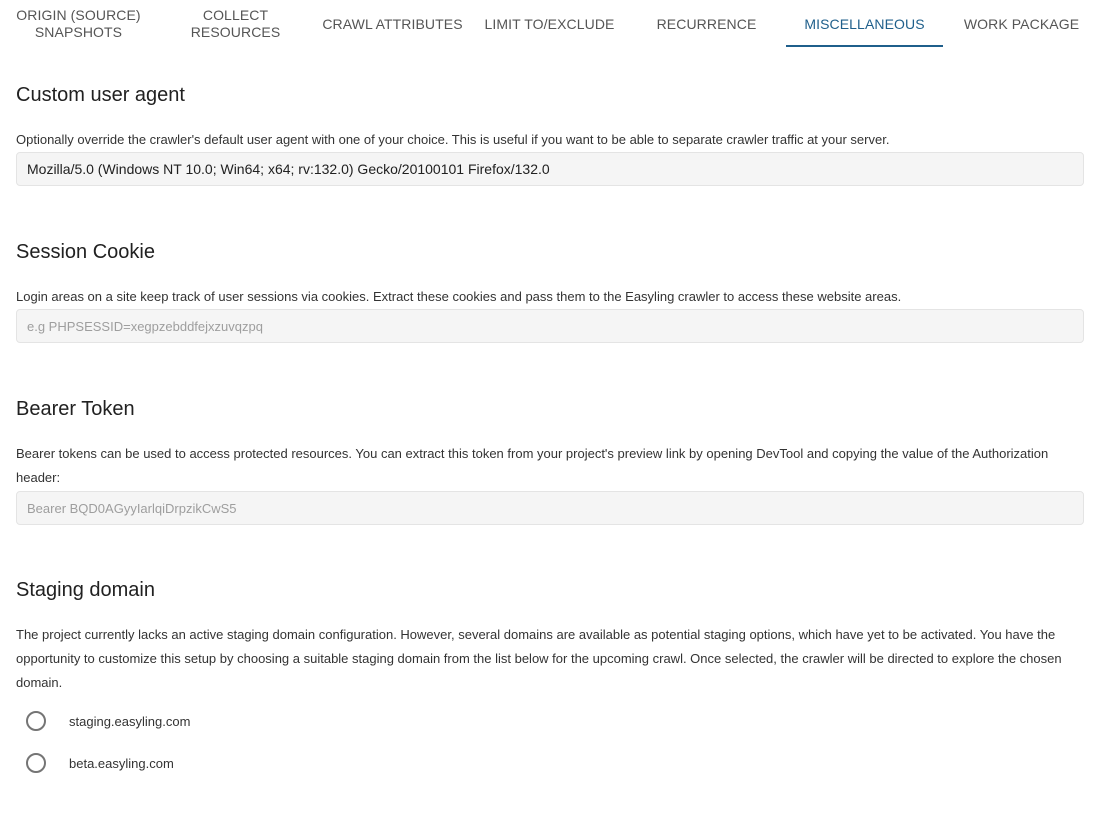 This screenshot has width=1100, height=820. I want to click on tab-origin-snapshots: ORIGIN (SOURCE) SNAPSHOTS, so click(78, 24).